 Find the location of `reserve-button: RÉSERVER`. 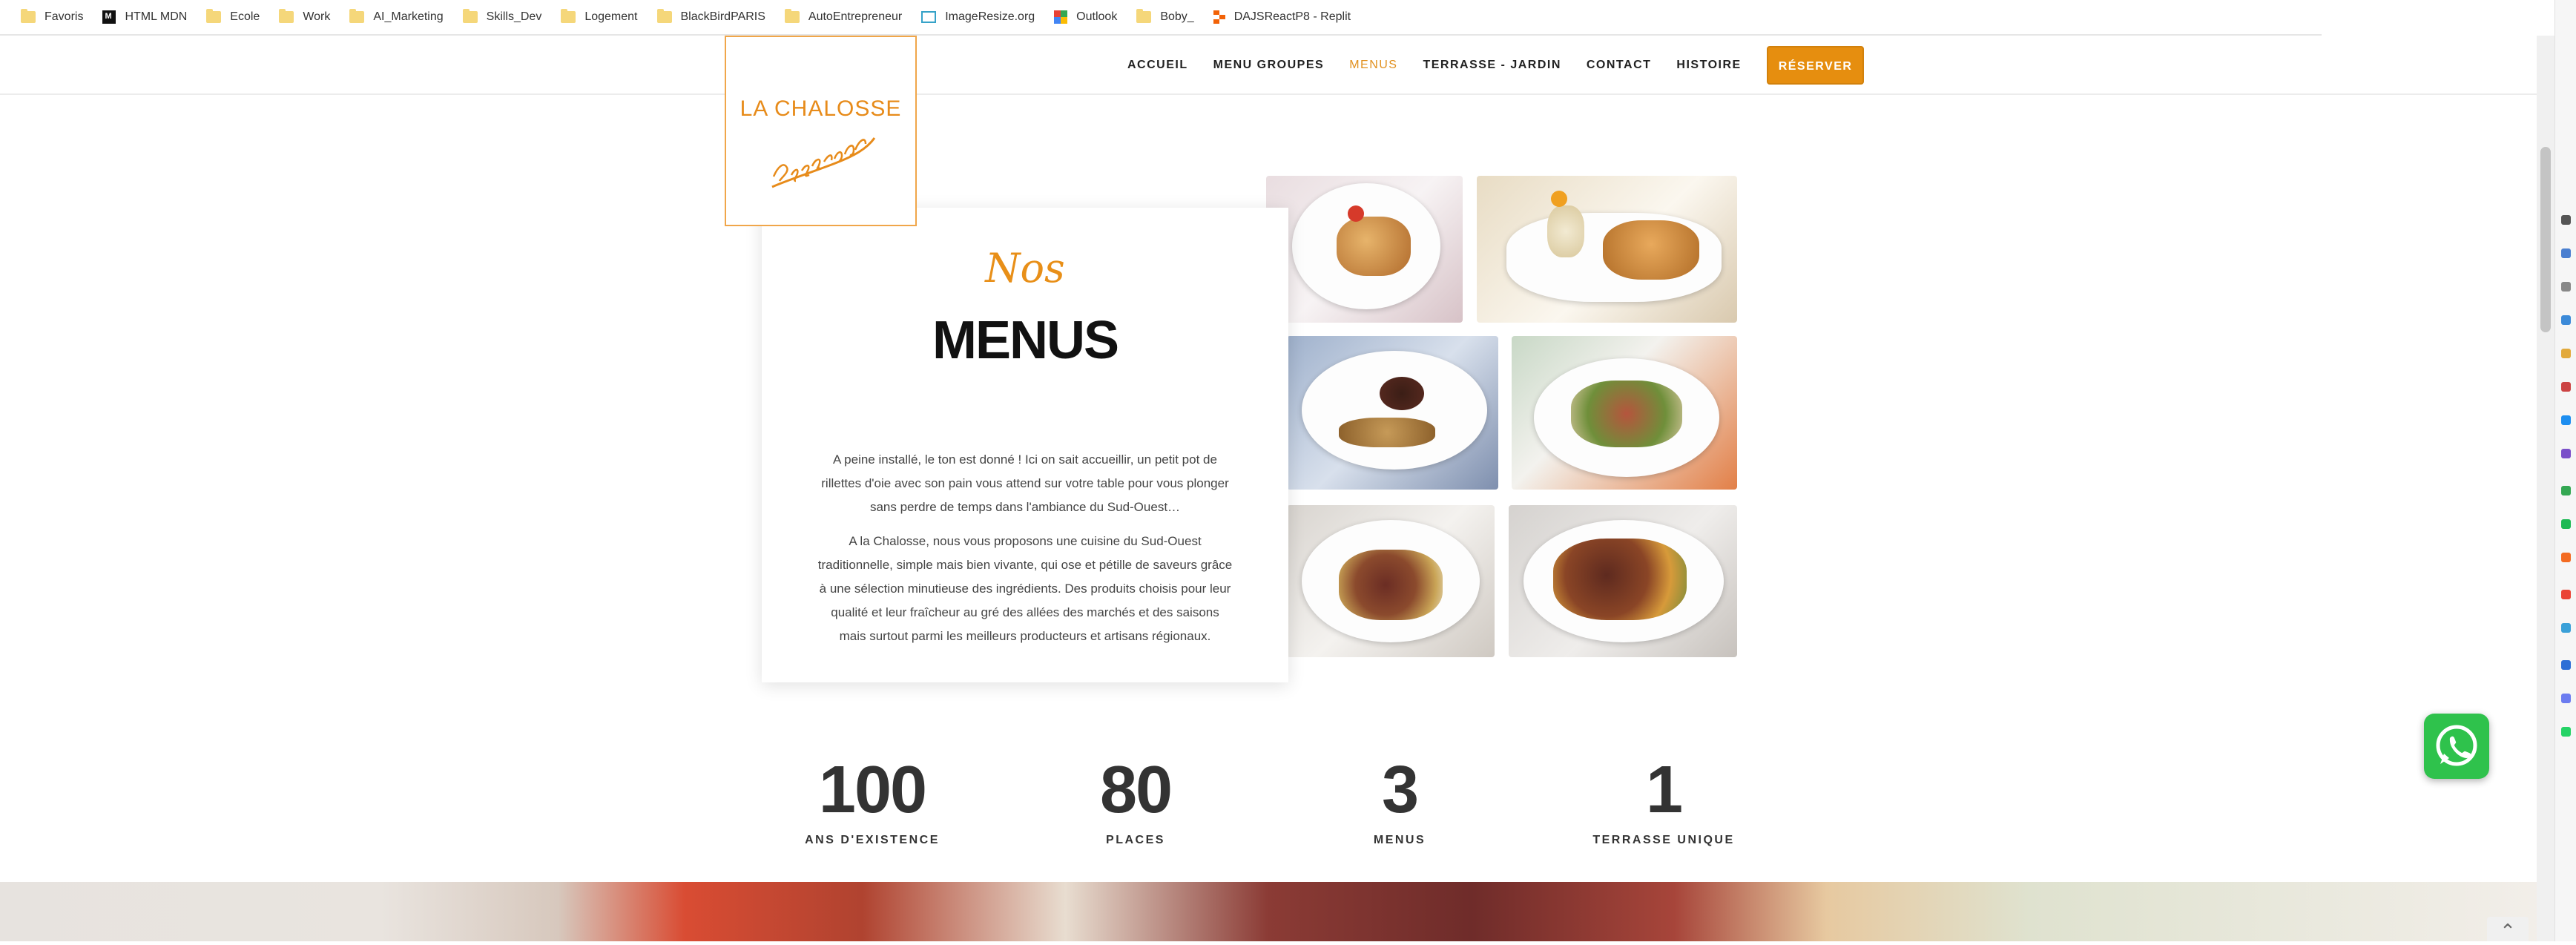

reserve-button: RÉSERVER is located at coordinates (1815, 65).